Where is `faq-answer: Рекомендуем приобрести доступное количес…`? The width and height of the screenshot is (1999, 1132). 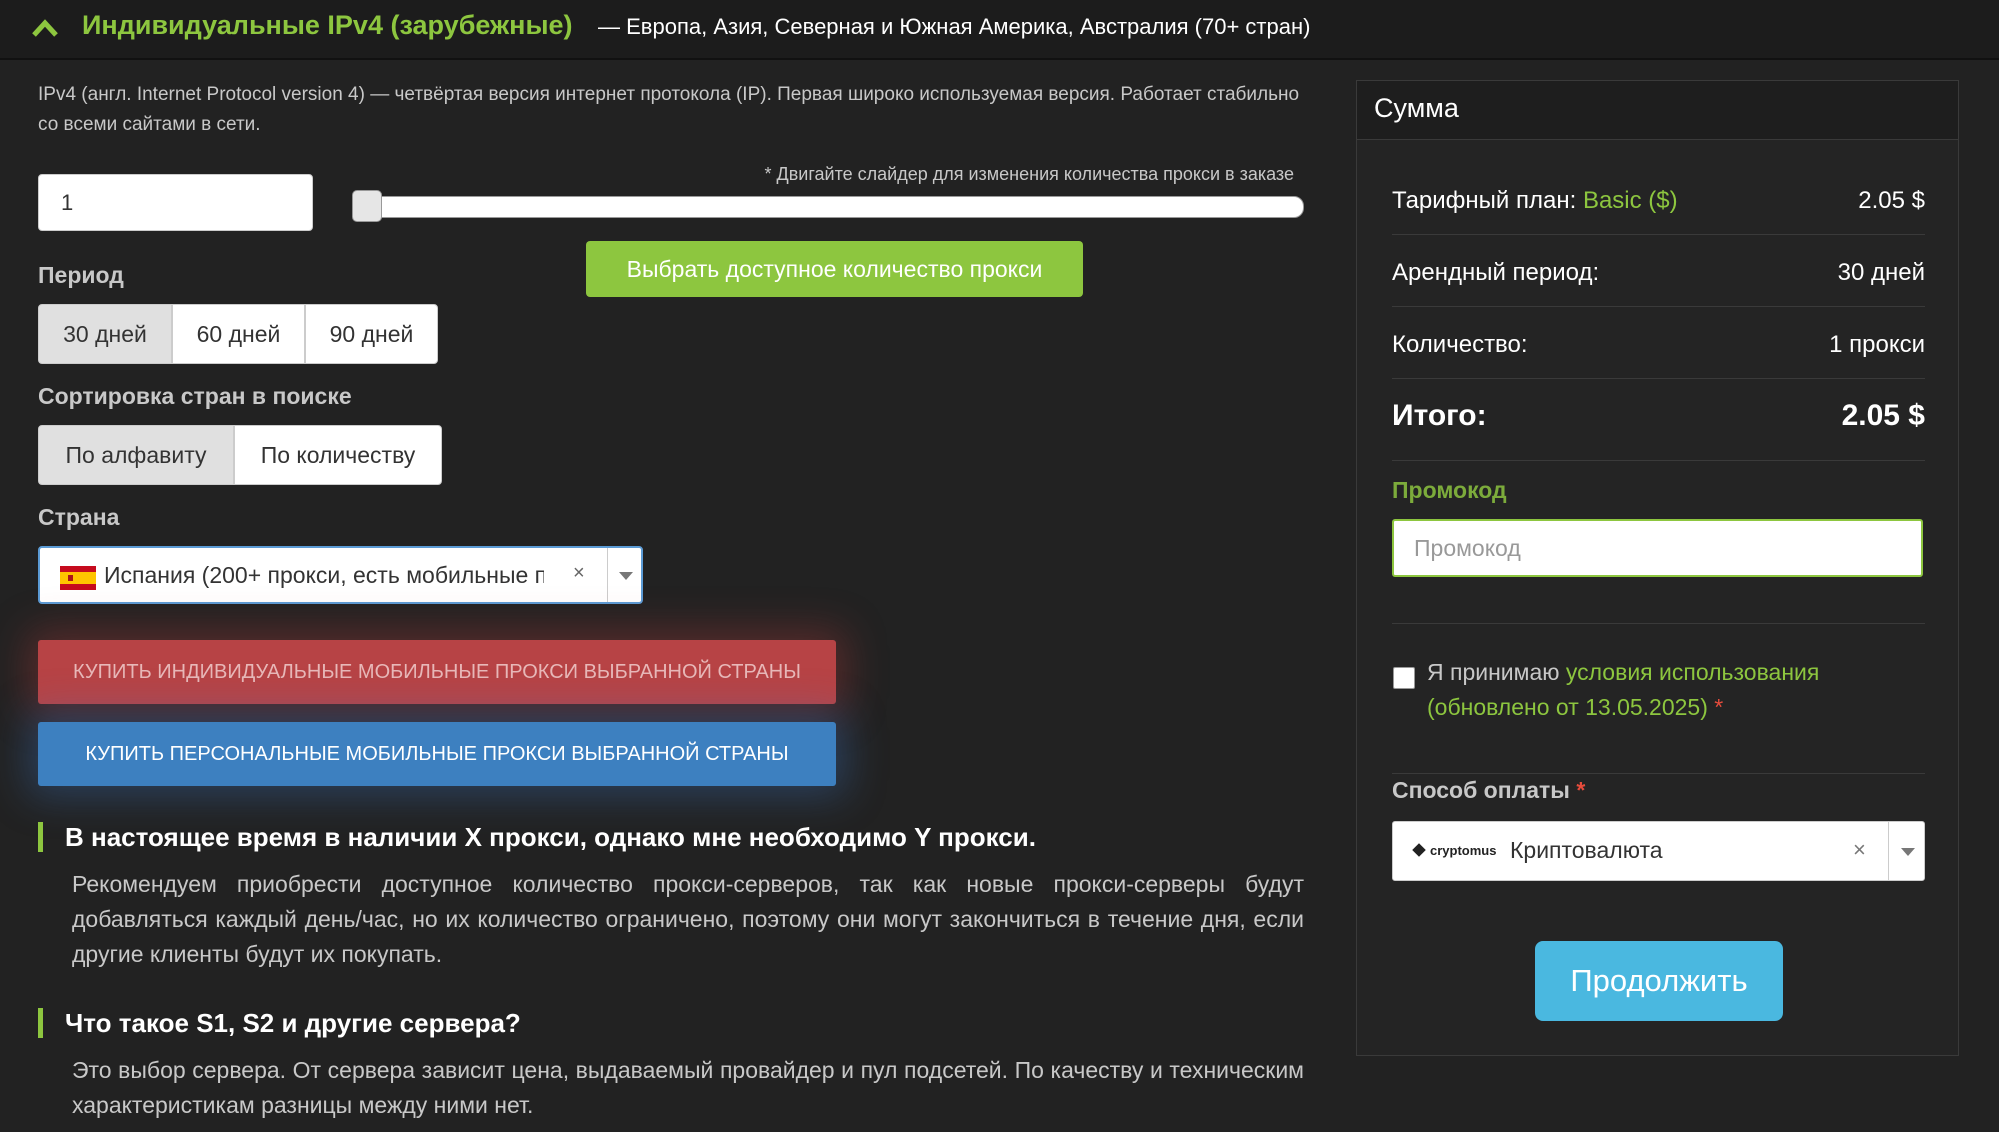 faq-answer: Рекомендуем приобрести доступное количес… is located at coordinates (688, 919).